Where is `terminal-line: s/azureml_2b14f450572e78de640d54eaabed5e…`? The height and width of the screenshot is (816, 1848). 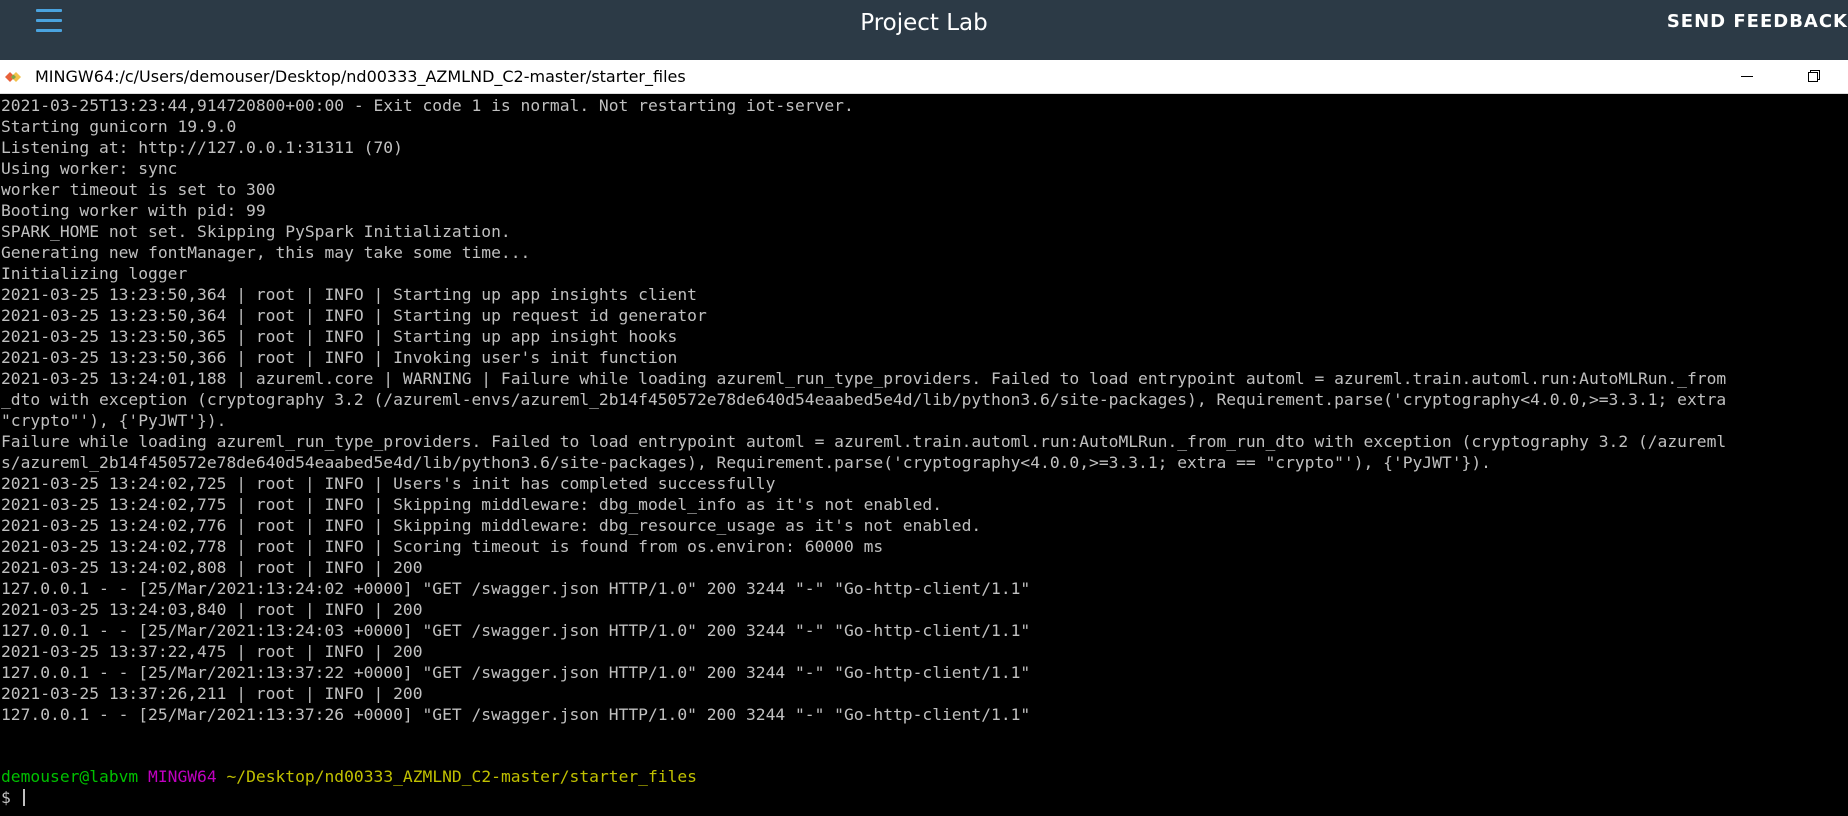 terminal-line: s/azureml_2b14f450572e78de640d54eaabed5e… is located at coordinates (746, 462).